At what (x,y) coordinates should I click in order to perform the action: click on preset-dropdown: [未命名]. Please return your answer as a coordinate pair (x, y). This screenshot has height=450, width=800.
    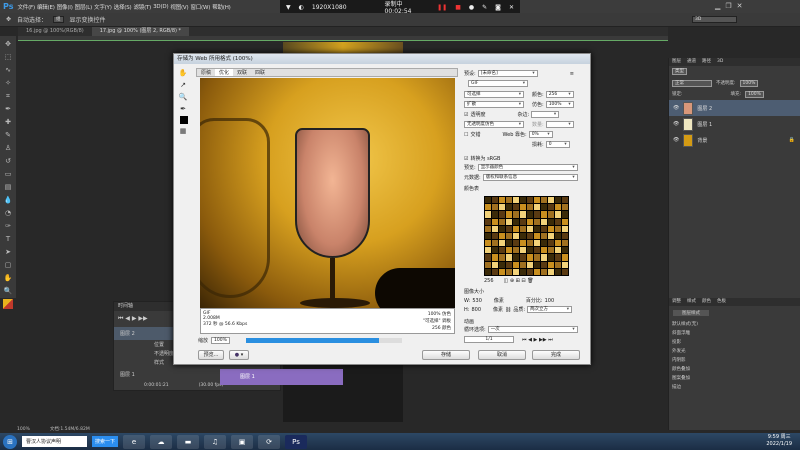
    Looking at the image, I should click on (507, 73).